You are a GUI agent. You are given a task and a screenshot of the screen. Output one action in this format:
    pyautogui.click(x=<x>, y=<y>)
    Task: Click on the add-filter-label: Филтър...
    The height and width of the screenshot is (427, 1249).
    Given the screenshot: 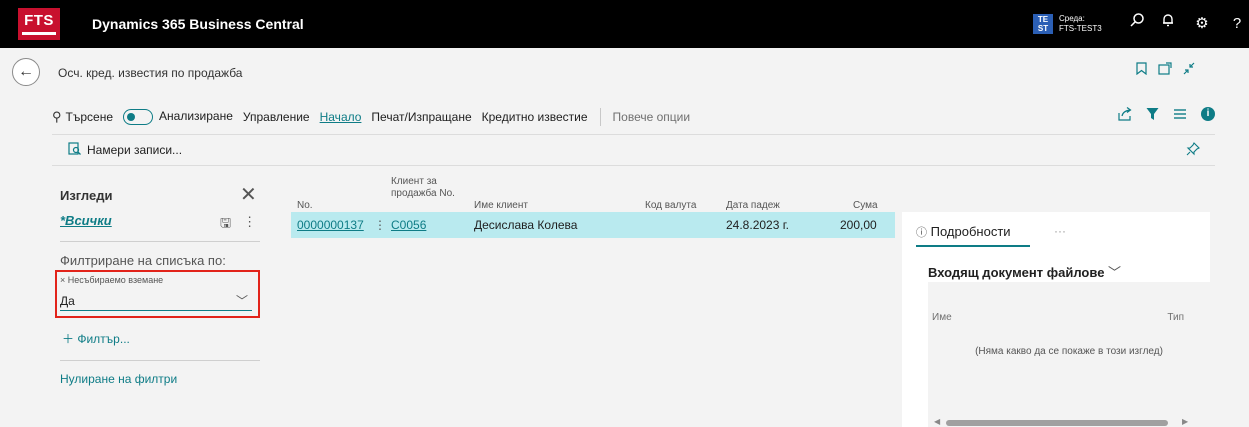 What is the action you would take?
    pyautogui.click(x=103, y=339)
    